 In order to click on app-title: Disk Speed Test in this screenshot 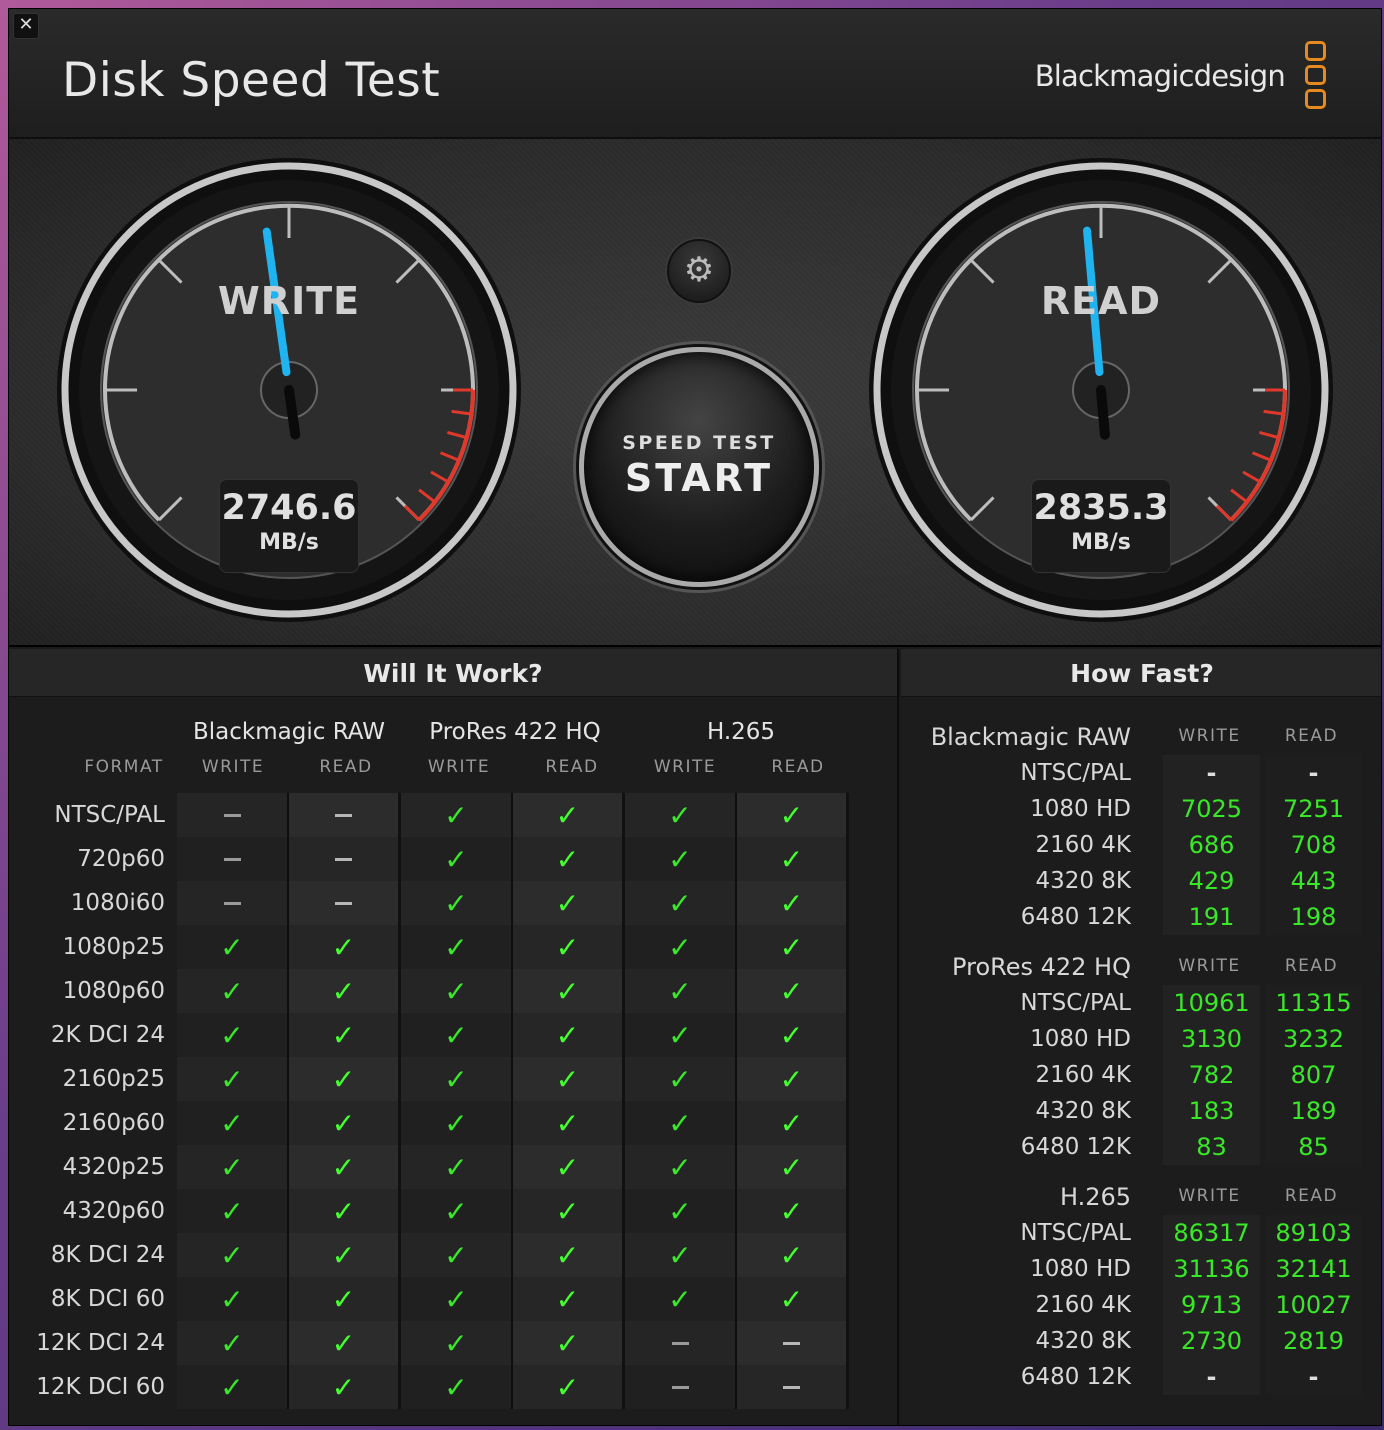, I will do `click(251, 80)`.